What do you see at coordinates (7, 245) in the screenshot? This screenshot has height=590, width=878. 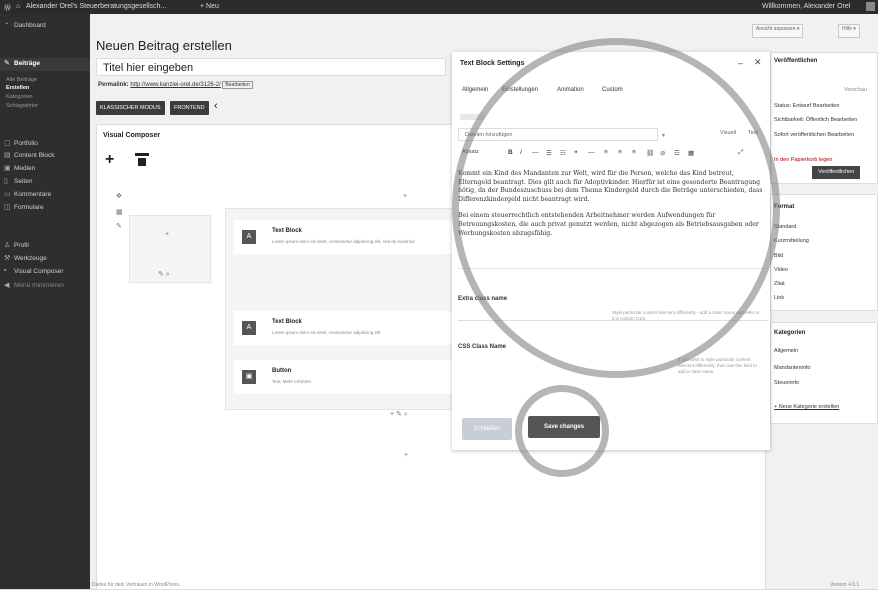 I see `user-icon: ♙` at bounding box center [7, 245].